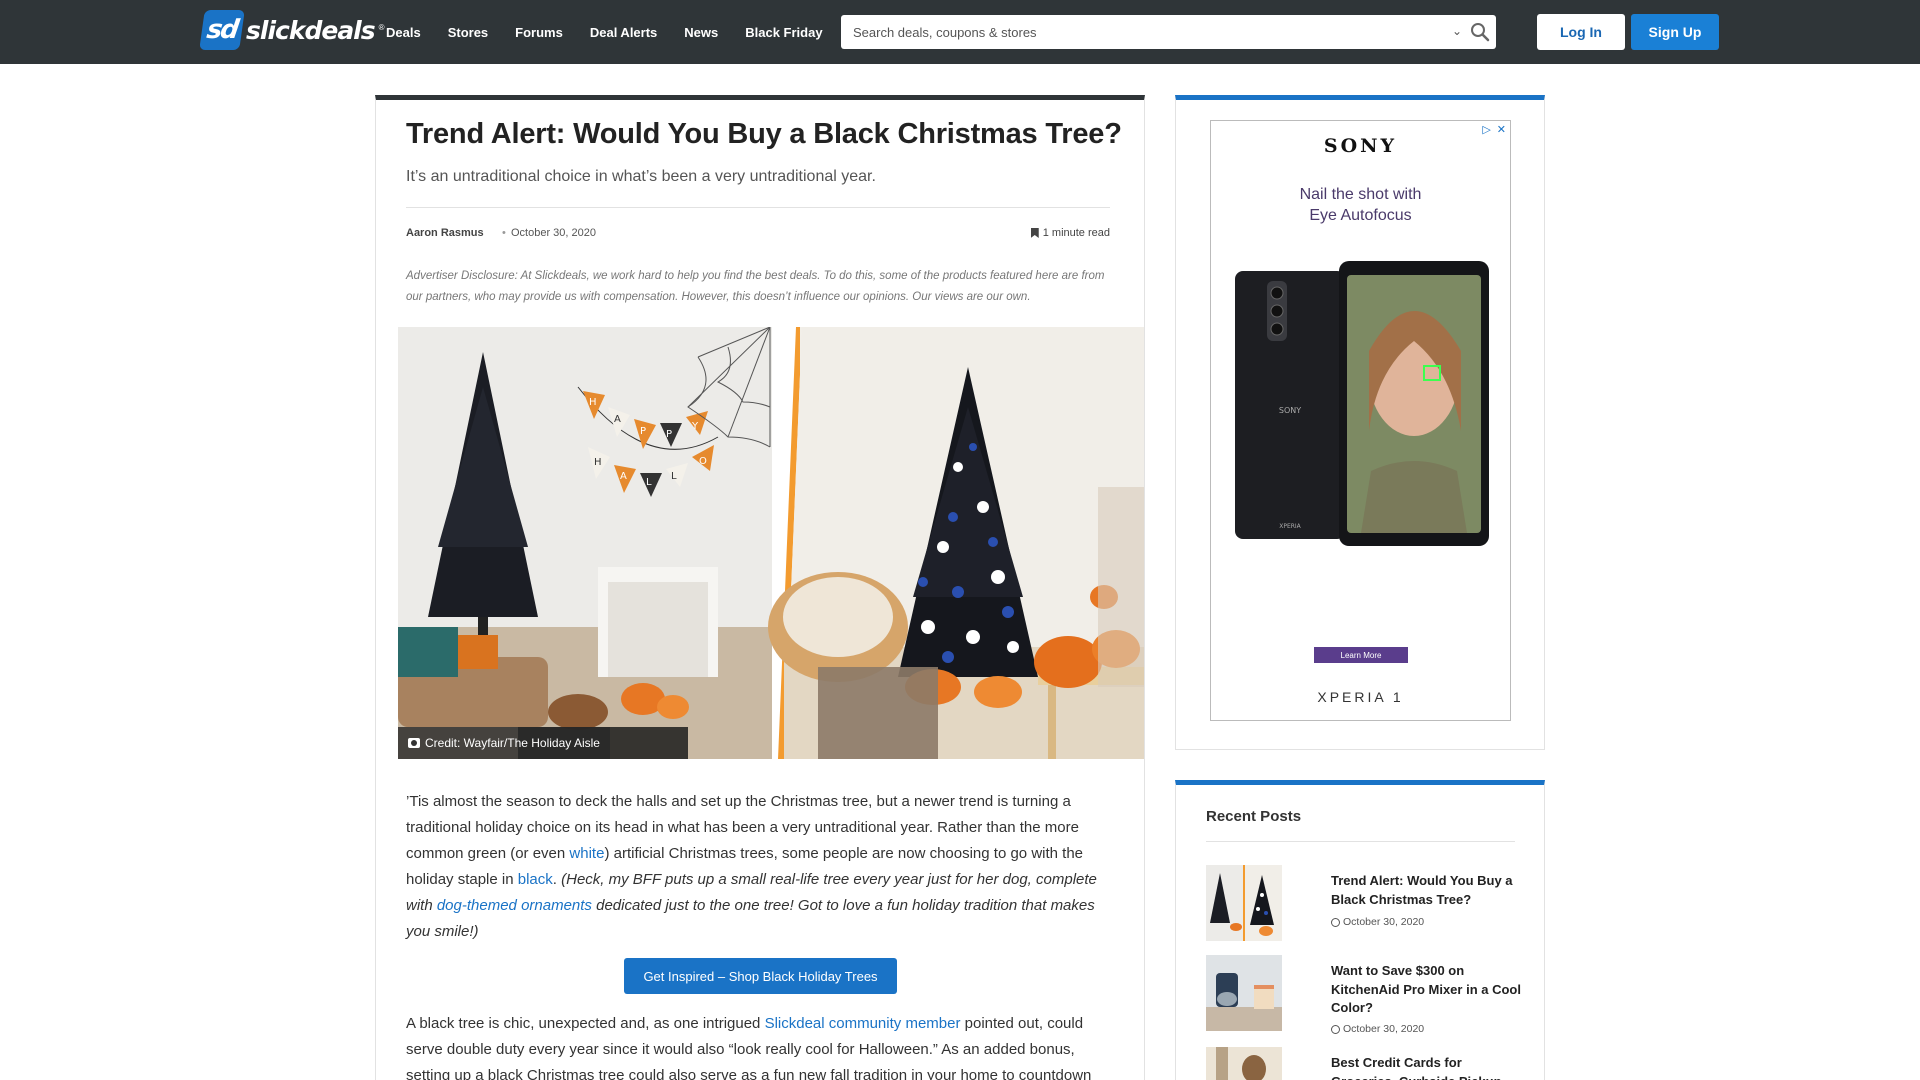  I want to click on phones-illustration: SONY XPERIA, so click(1362, 403).